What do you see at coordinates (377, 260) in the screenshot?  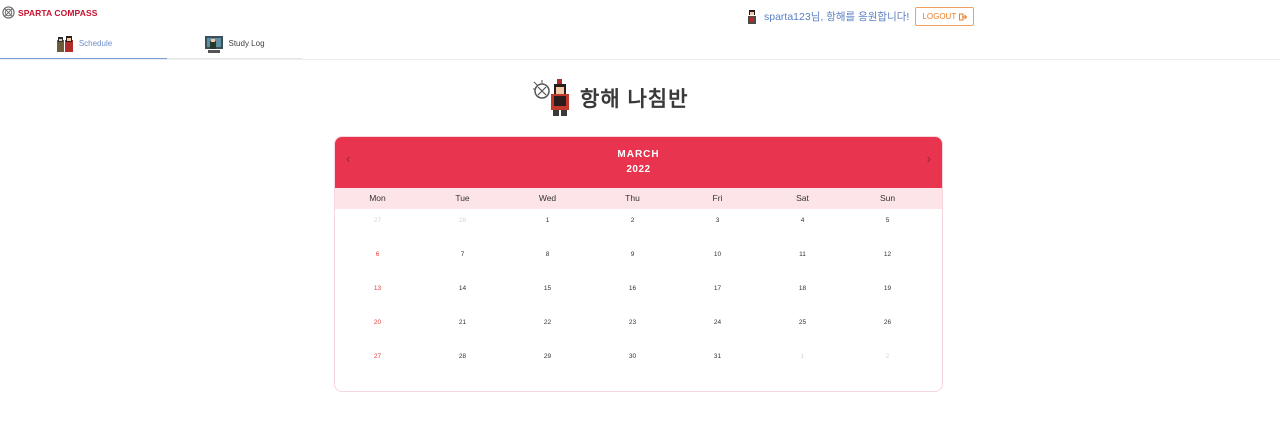 I see `calendar-day: 6` at bounding box center [377, 260].